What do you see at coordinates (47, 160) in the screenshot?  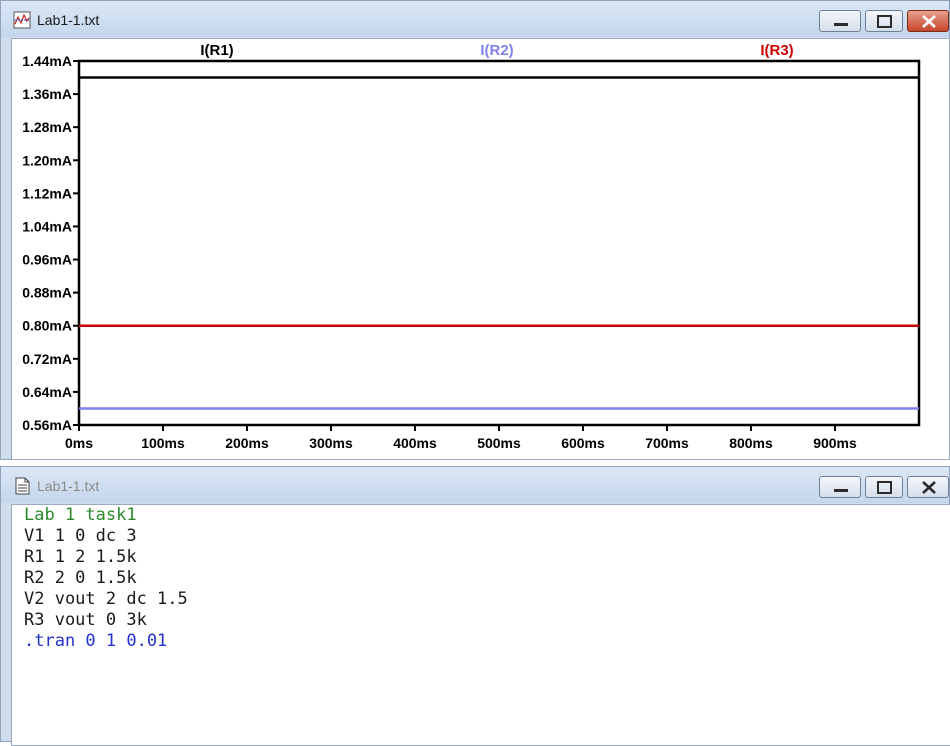 I see `y-tick-label: 1.20mA` at bounding box center [47, 160].